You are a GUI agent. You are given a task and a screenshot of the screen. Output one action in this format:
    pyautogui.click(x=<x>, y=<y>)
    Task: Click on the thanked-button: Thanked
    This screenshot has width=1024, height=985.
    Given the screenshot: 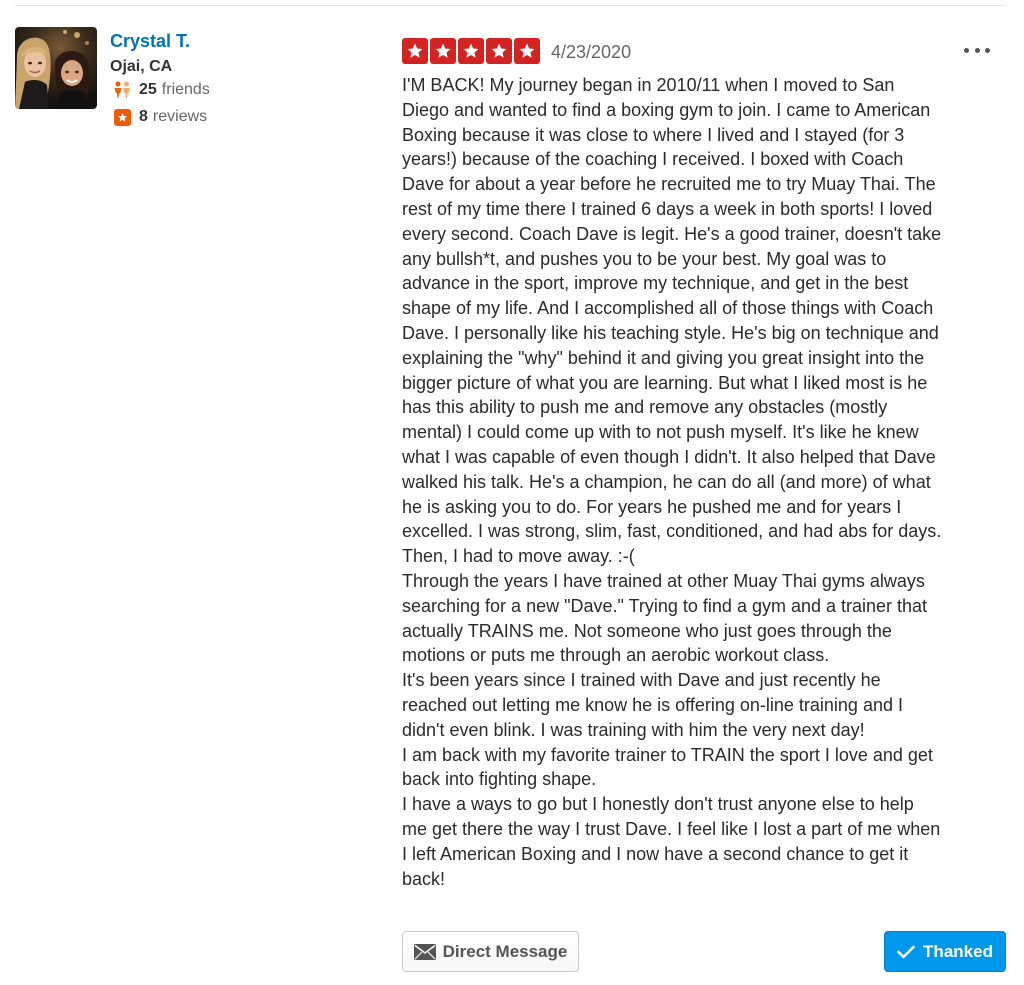 What is the action you would take?
    pyautogui.click(x=945, y=951)
    